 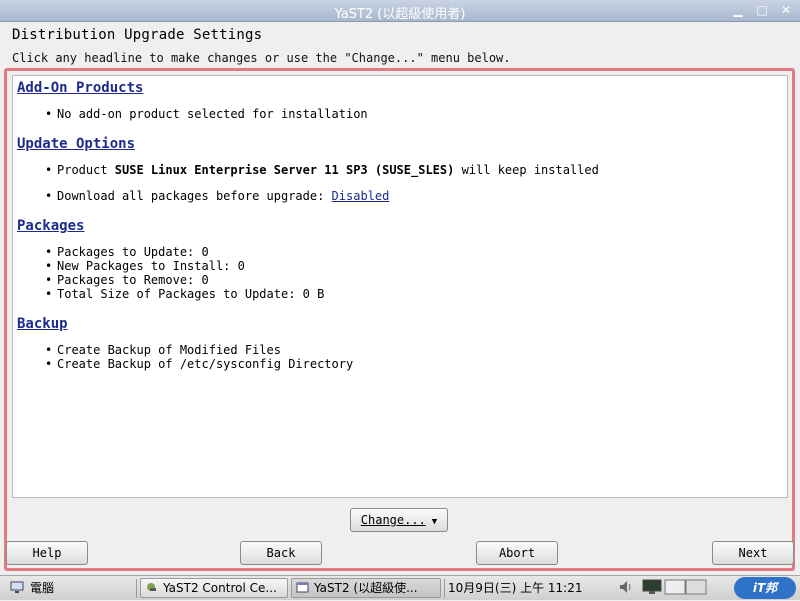 What do you see at coordinates (127, 280) in the screenshot?
I see `list-item: • Packages to Remove: 0` at bounding box center [127, 280].